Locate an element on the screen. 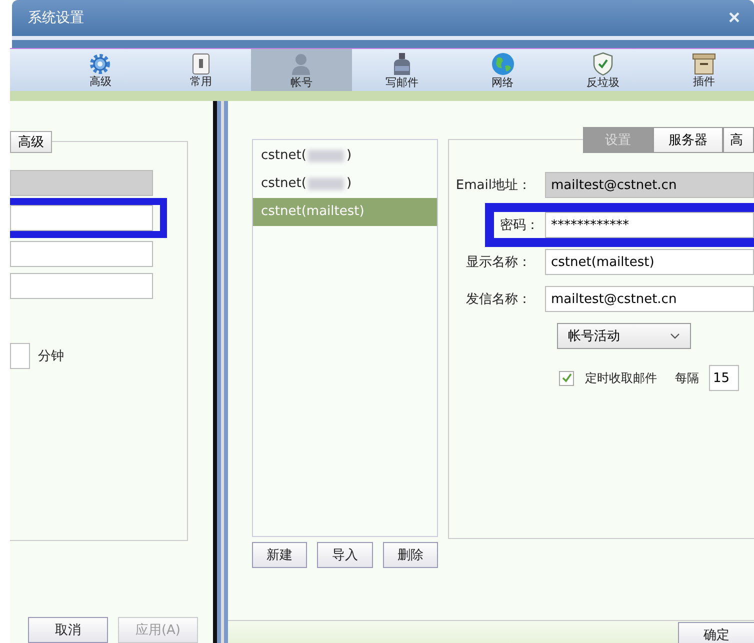 The width and height of the screenshot is (754, 643). window-title: 系统设置 is located at coordinates (56, 18).